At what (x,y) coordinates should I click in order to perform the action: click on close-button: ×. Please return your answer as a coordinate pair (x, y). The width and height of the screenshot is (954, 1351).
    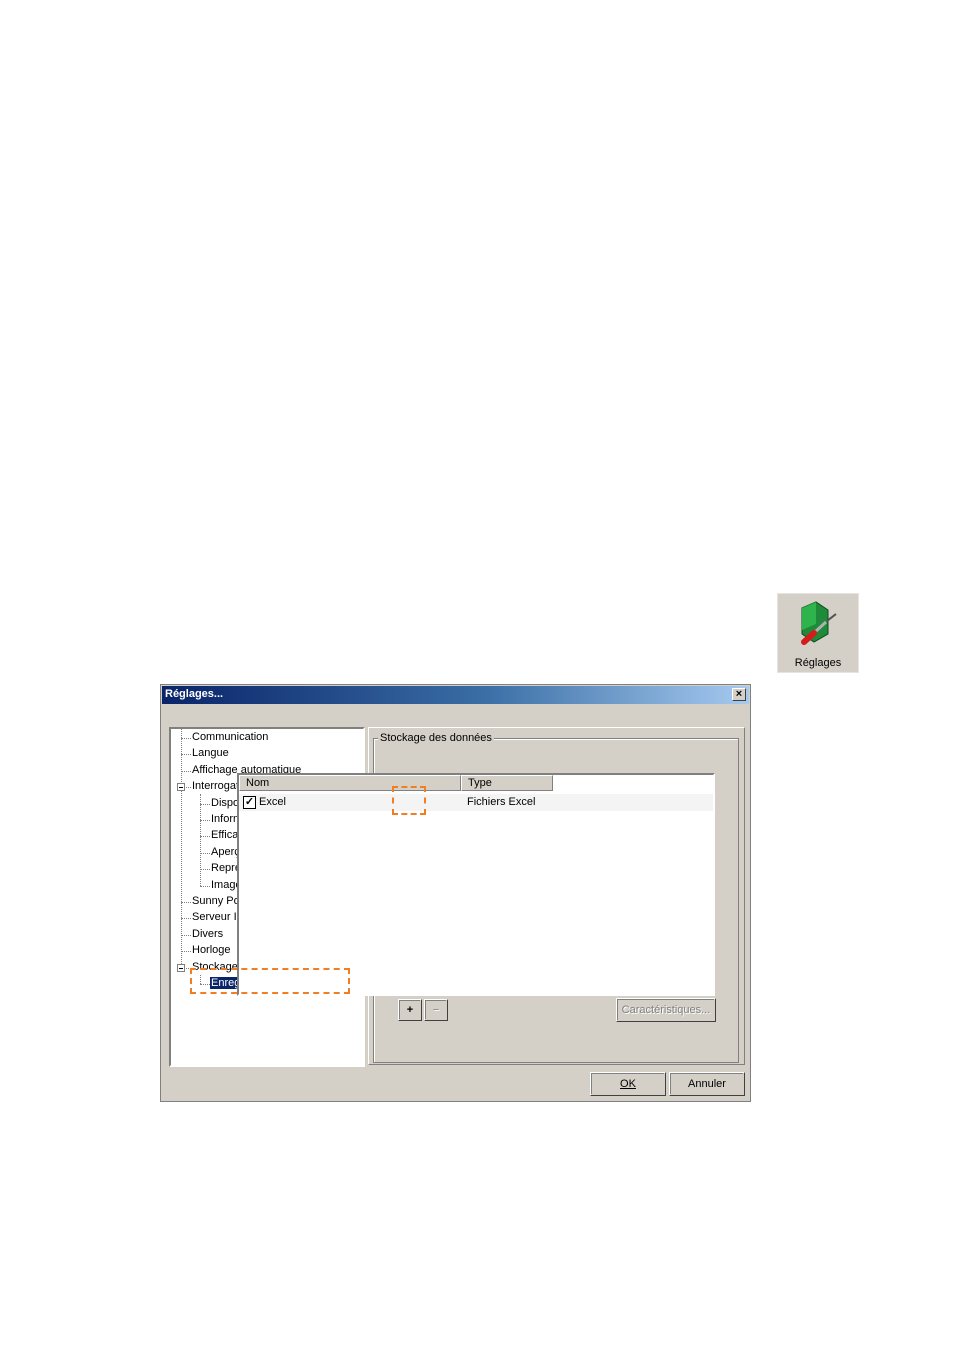
    Looking at the image, I should click on (739, 694).